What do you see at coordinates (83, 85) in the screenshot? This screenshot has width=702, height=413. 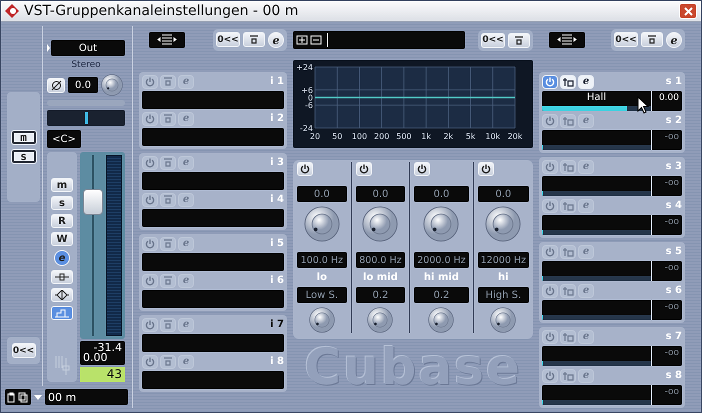 I see `input-gain-field: 0.0` at bounding box center [83, 85].